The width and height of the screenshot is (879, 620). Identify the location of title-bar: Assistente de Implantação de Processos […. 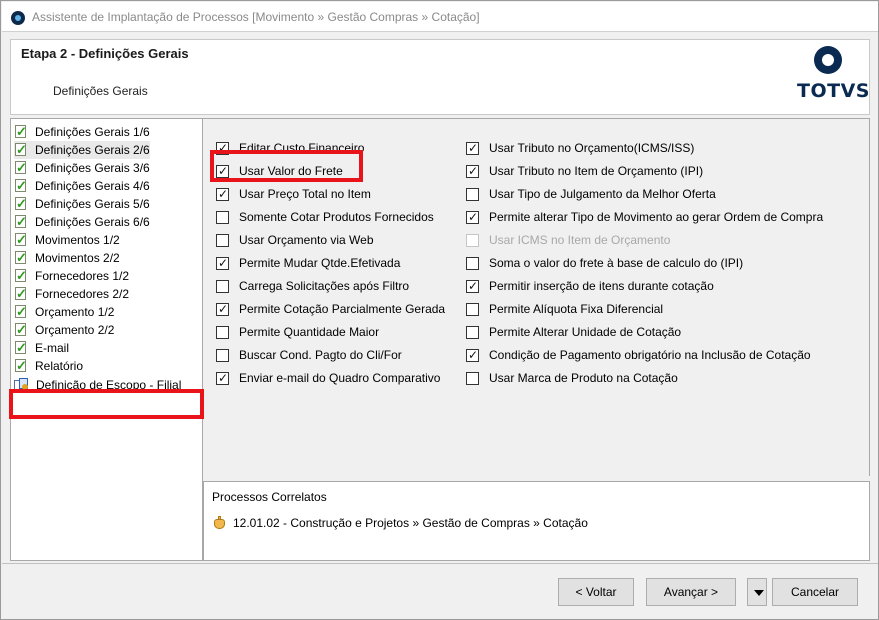
(440, 17).